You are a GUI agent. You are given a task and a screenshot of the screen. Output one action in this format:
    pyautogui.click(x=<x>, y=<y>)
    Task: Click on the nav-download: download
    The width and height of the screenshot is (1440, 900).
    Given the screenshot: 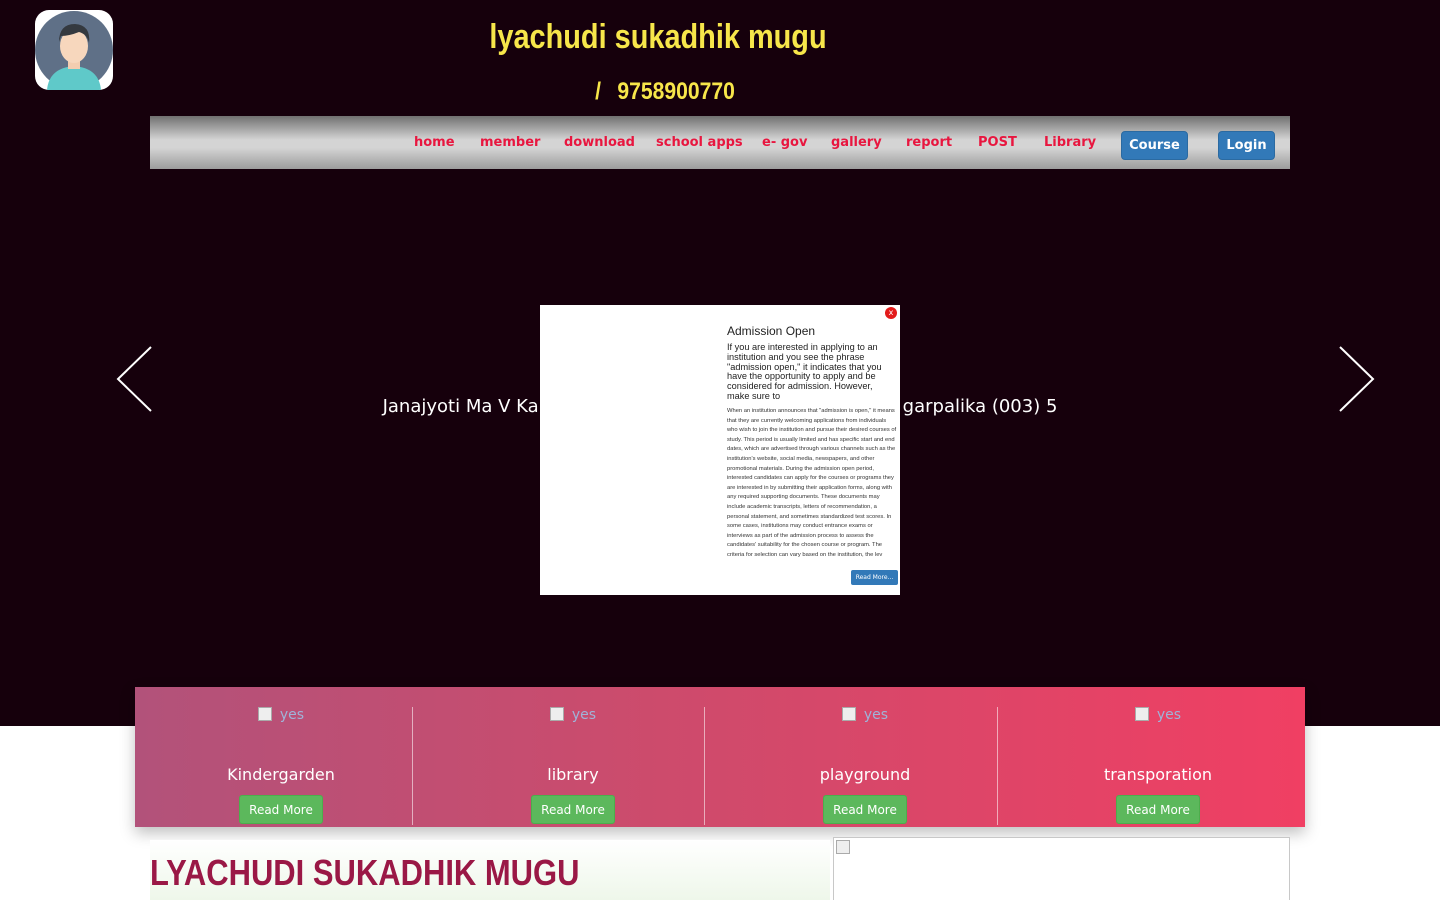 What is the action you would take?
    pyautogui.click(x=599, y=142)
    